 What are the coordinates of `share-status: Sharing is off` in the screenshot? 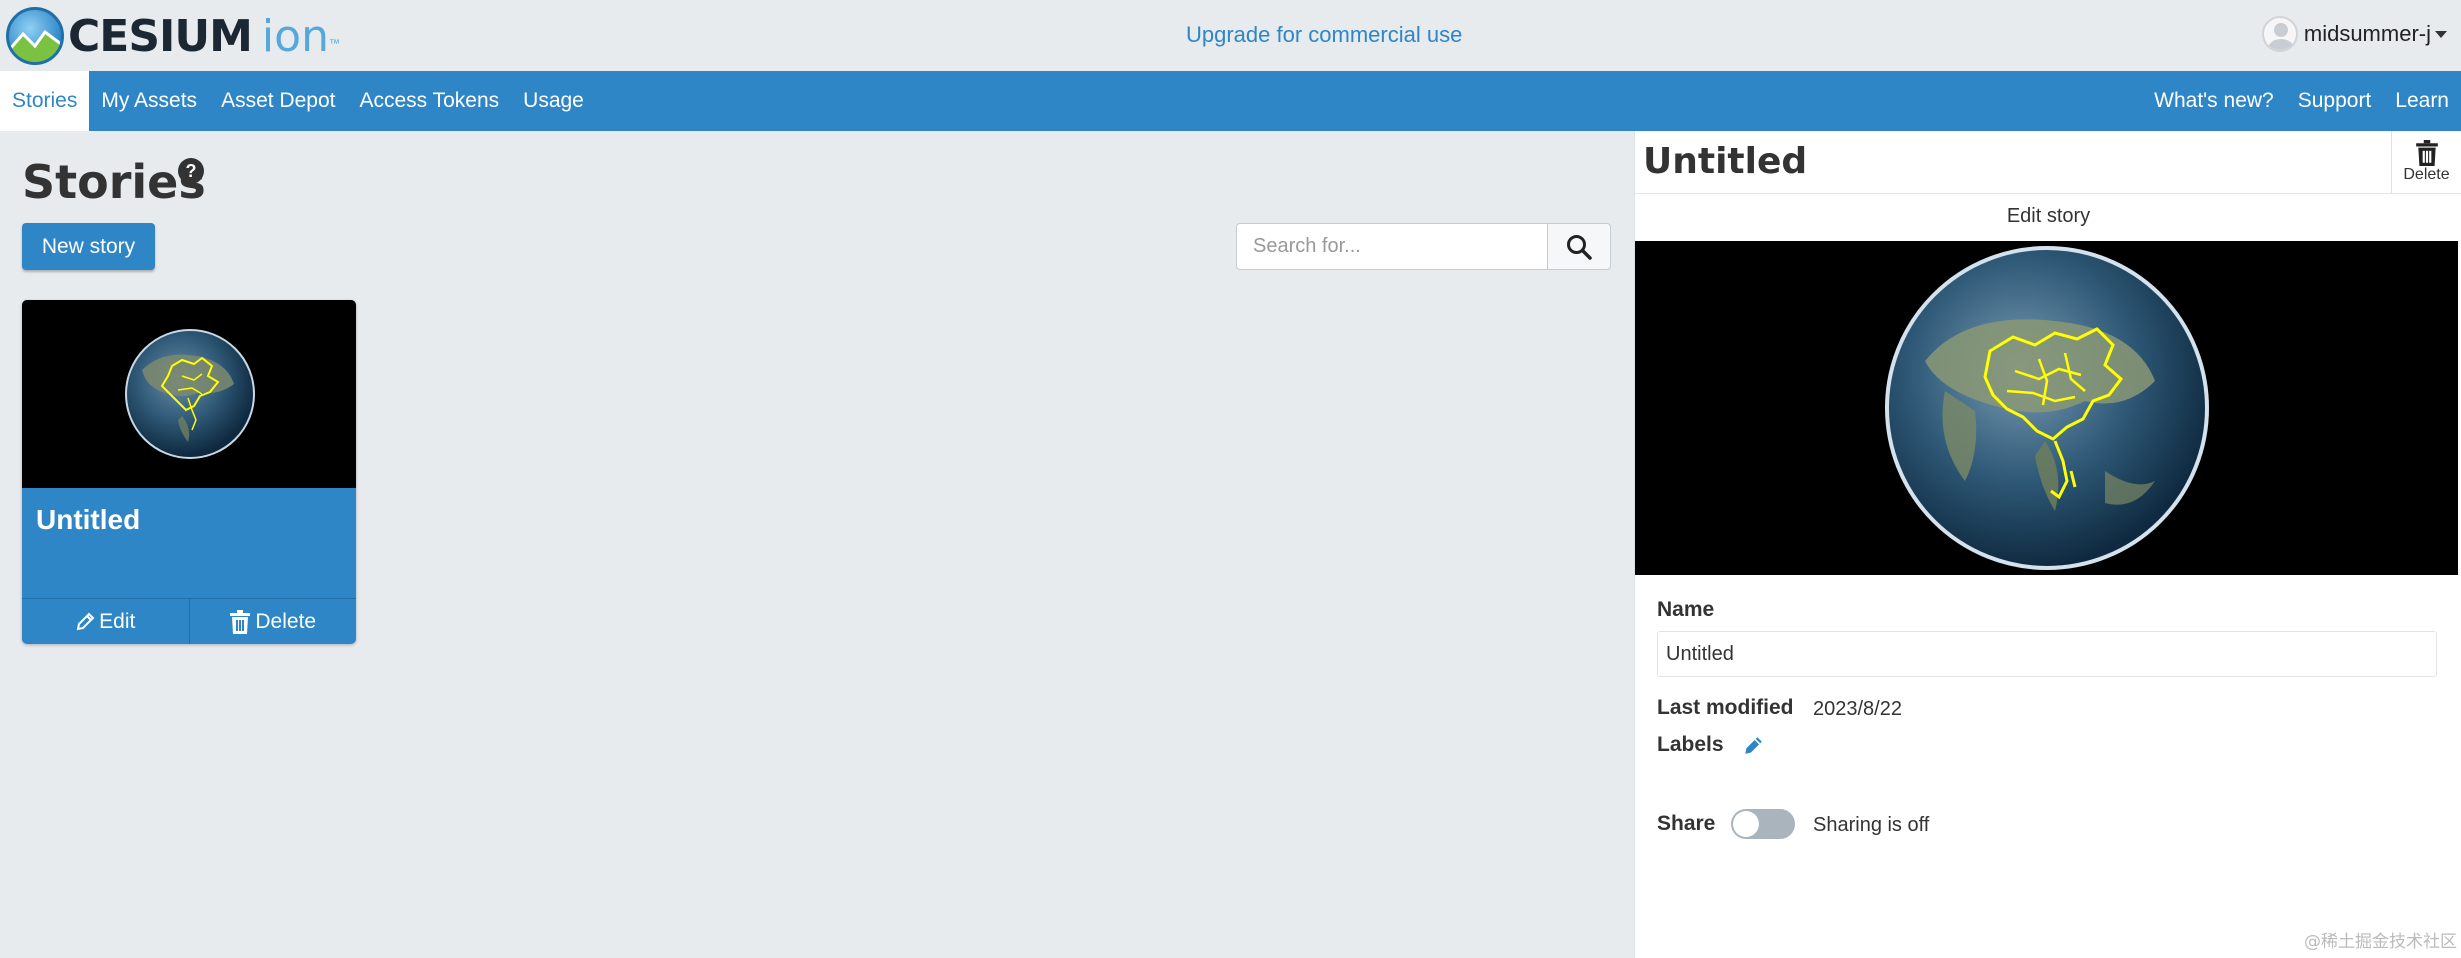 It's located at (1871, 825).